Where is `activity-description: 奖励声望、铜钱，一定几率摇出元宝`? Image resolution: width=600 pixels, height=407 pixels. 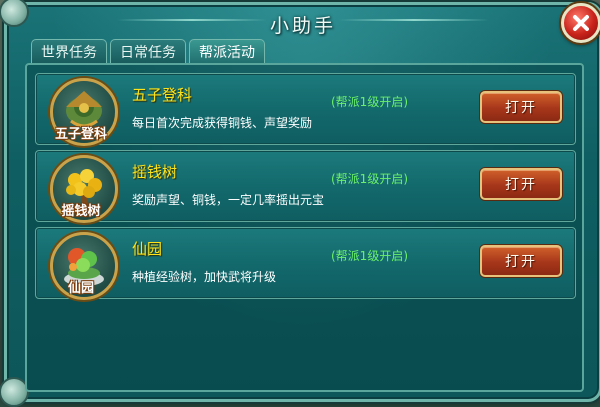 activity-description: 奖励声望、铜钱，一定几率摇出元宝 is located at coordinates (228, 200).